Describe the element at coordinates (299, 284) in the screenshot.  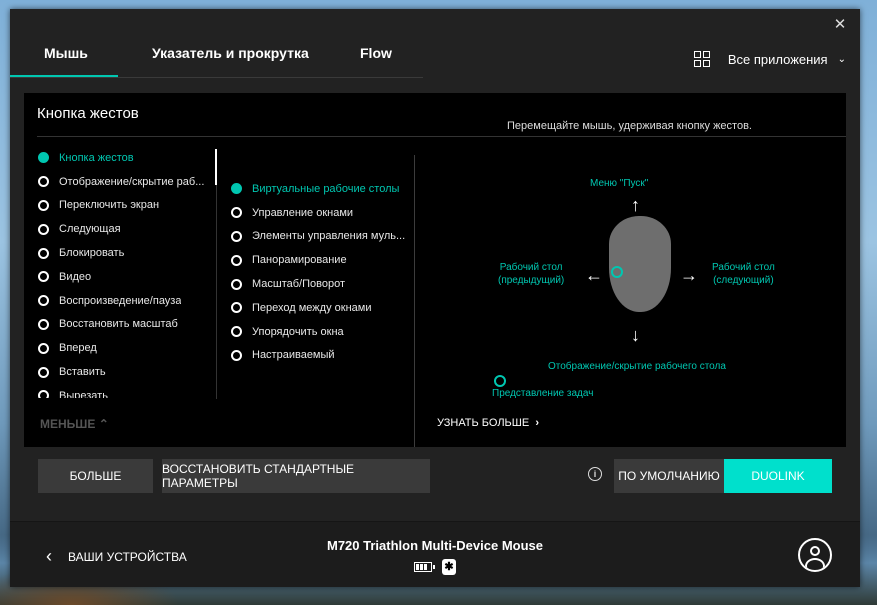
I see `list-item-label: Масштаб/Поворот` at that location.